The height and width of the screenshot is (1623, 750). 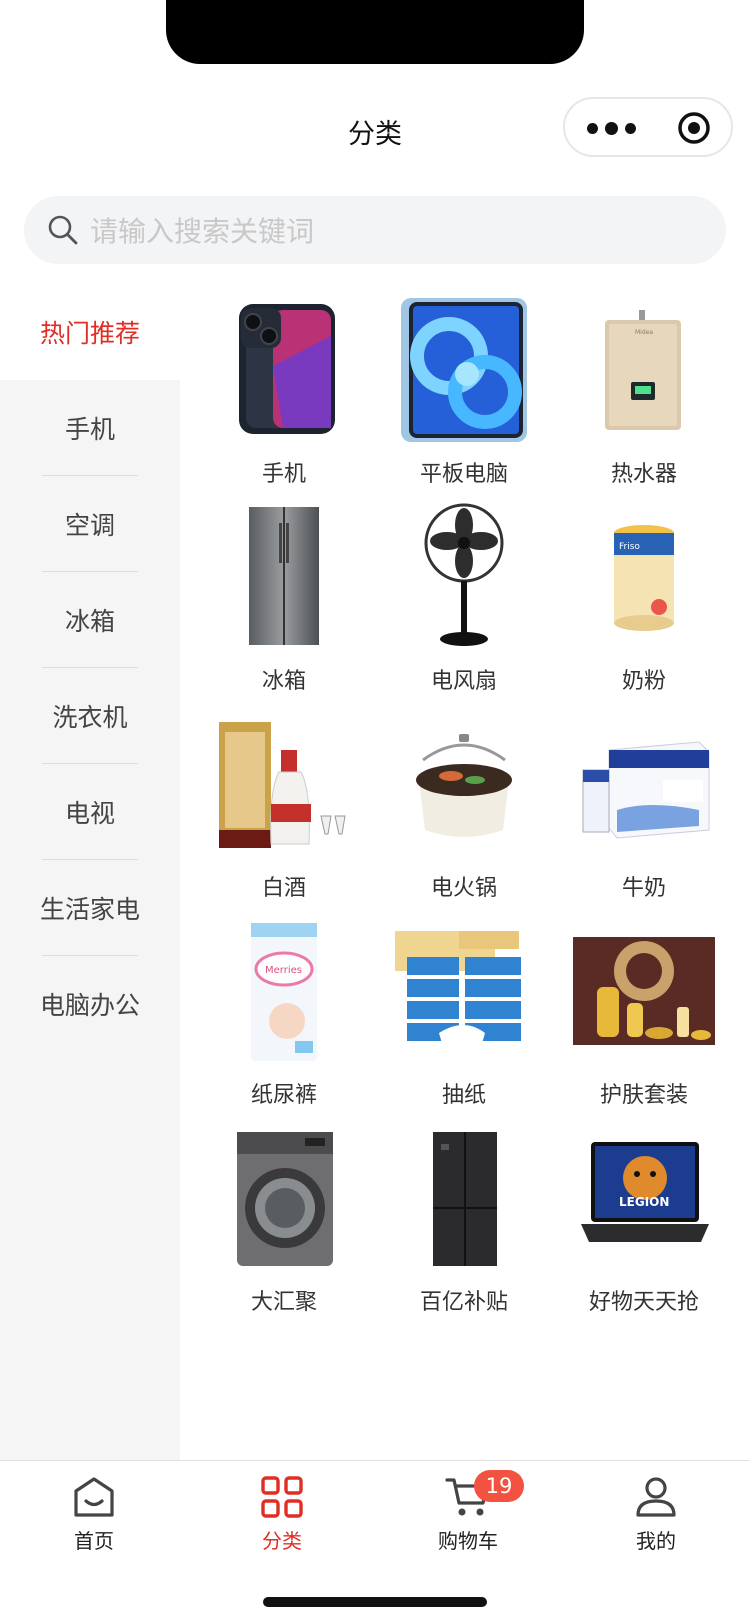 What do you see at coordinates (463, 681) in the screenshot?
I see `category-label: 电风扇` at bounding box center [463, 681].